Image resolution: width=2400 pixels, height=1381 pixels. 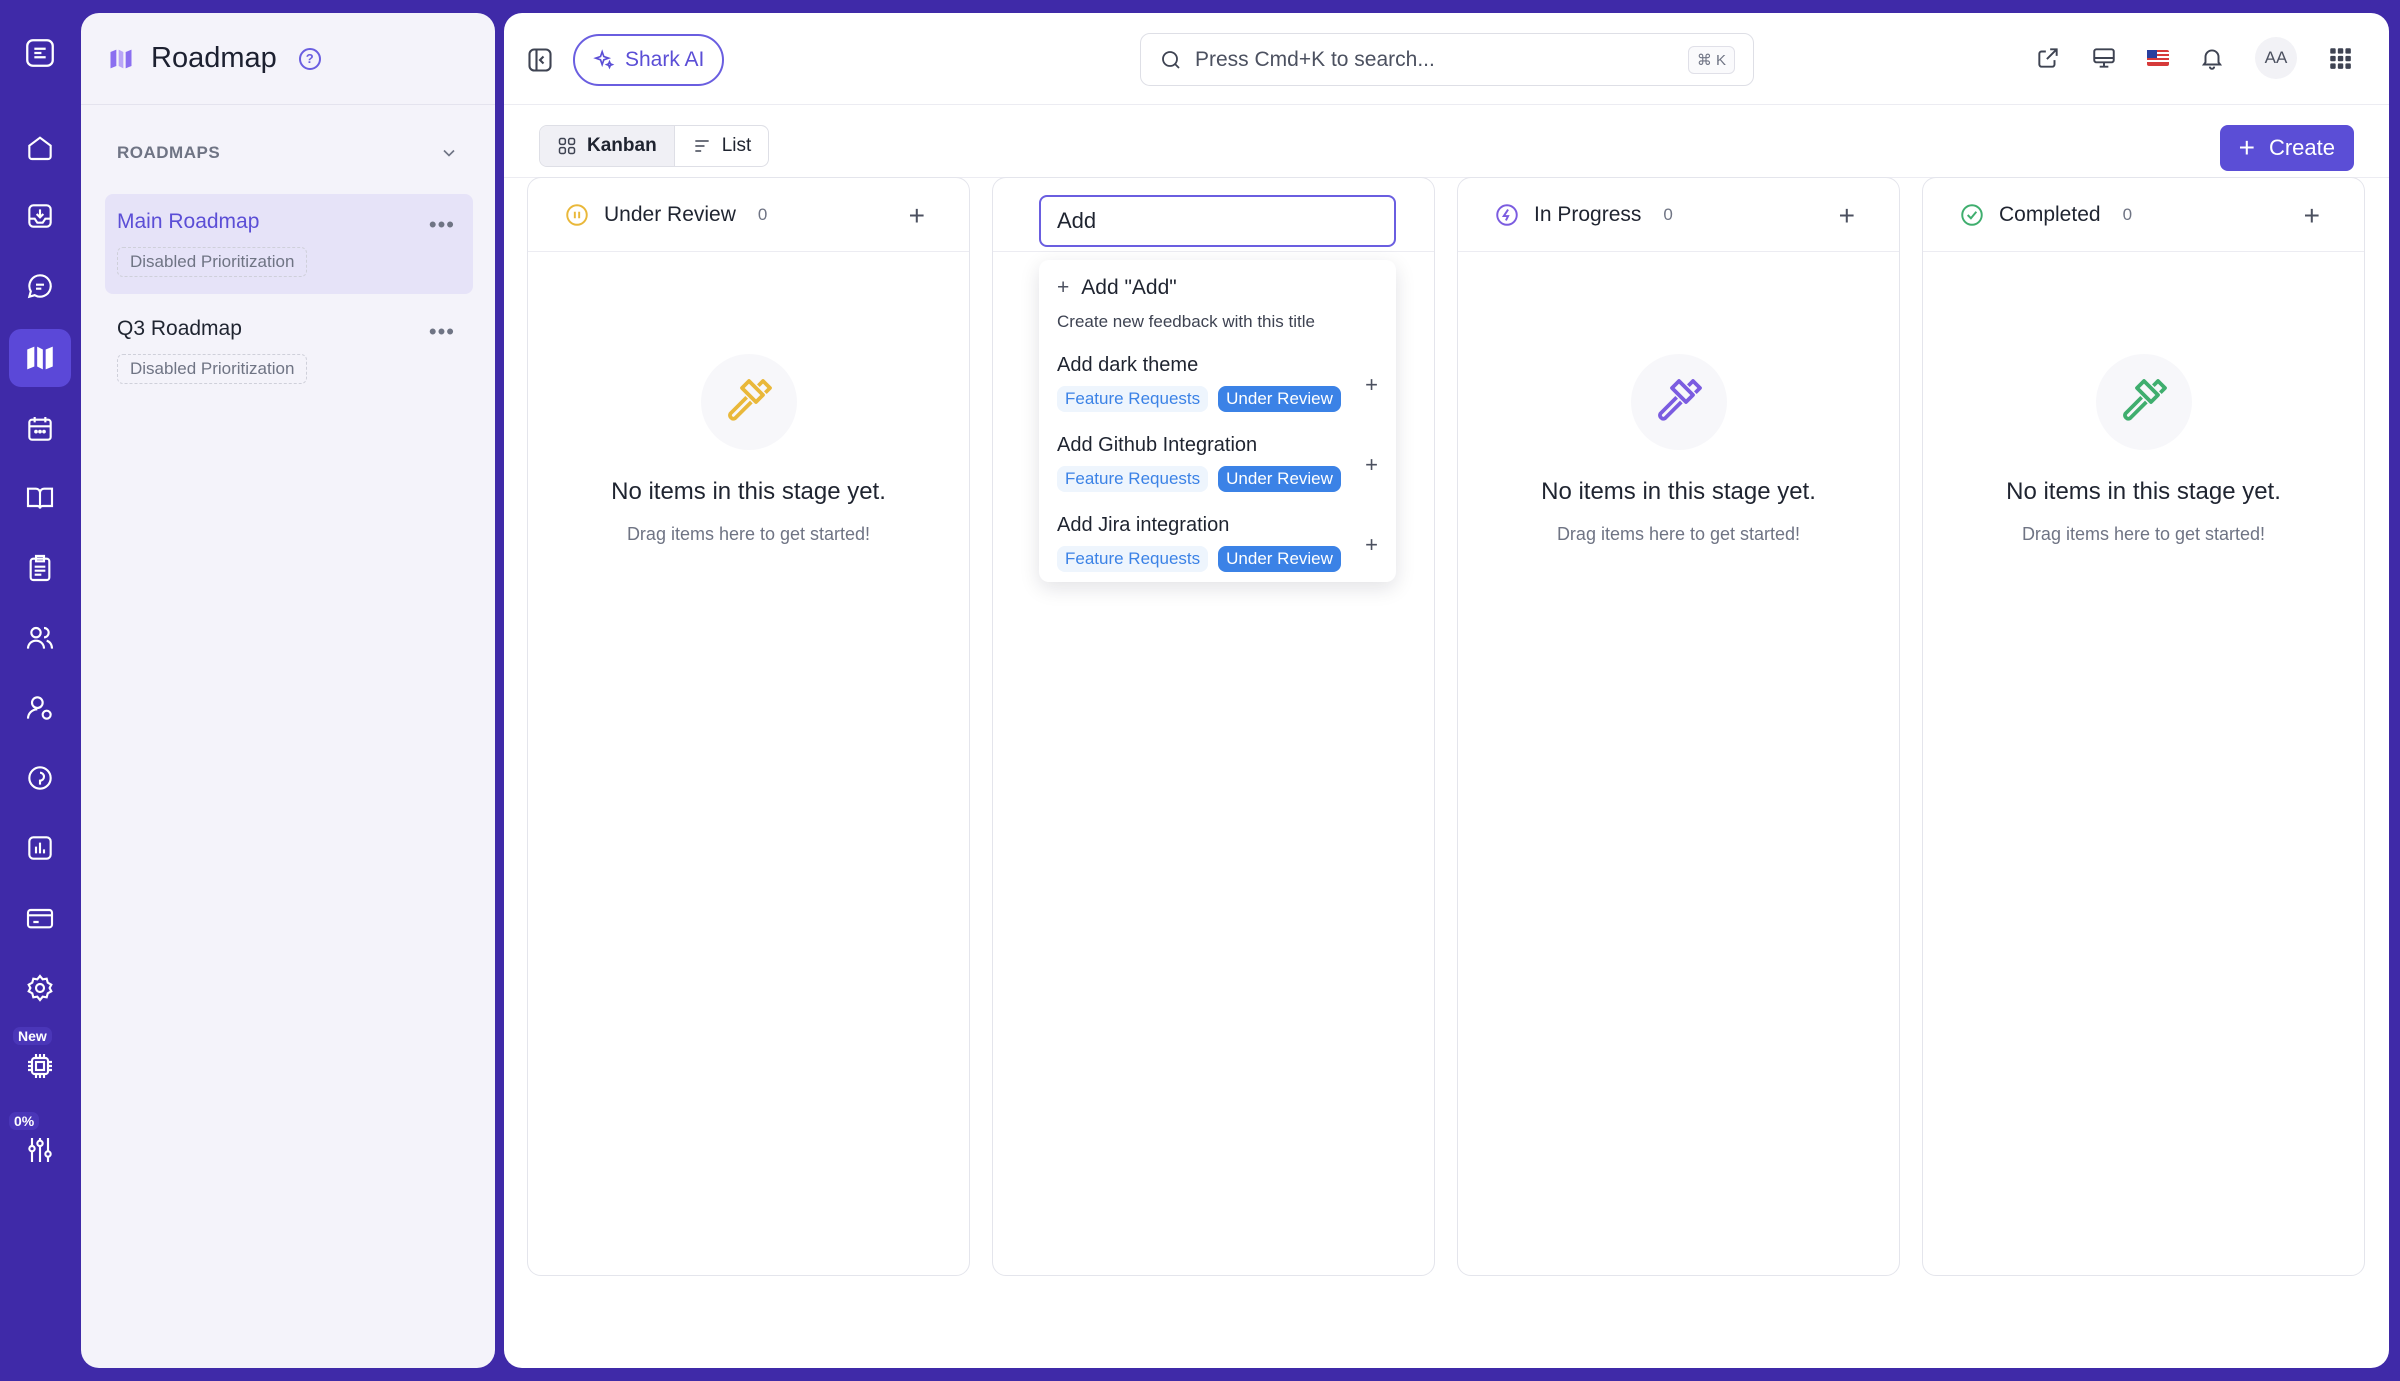 I want to click on roadmap-item-q3: Q3 Roadmap Disabled Prioritization •••, so click(x=289, y=351).